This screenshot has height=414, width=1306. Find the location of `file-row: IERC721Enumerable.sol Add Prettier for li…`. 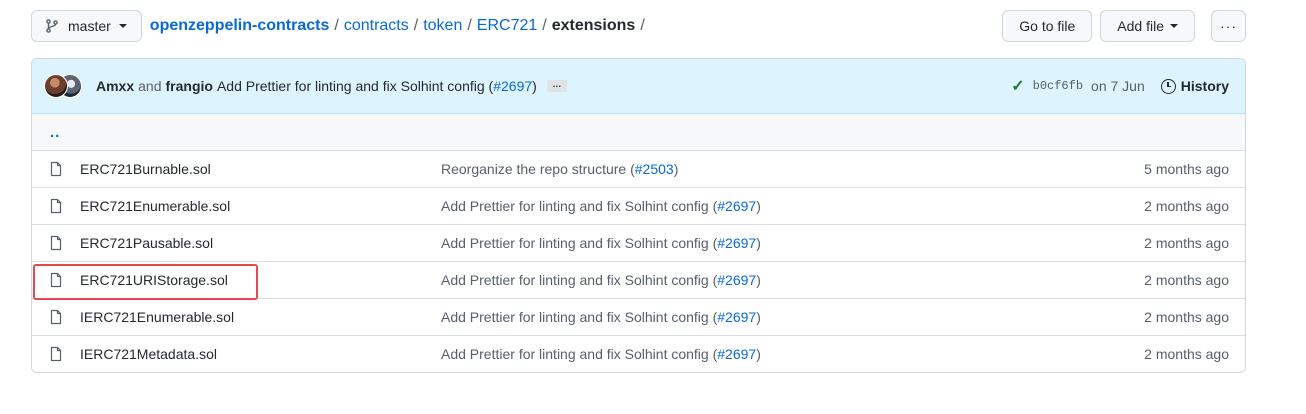

file-row: IERC721Enumerable.sol Add Prettier for li… is located at coordinates (638, 316).